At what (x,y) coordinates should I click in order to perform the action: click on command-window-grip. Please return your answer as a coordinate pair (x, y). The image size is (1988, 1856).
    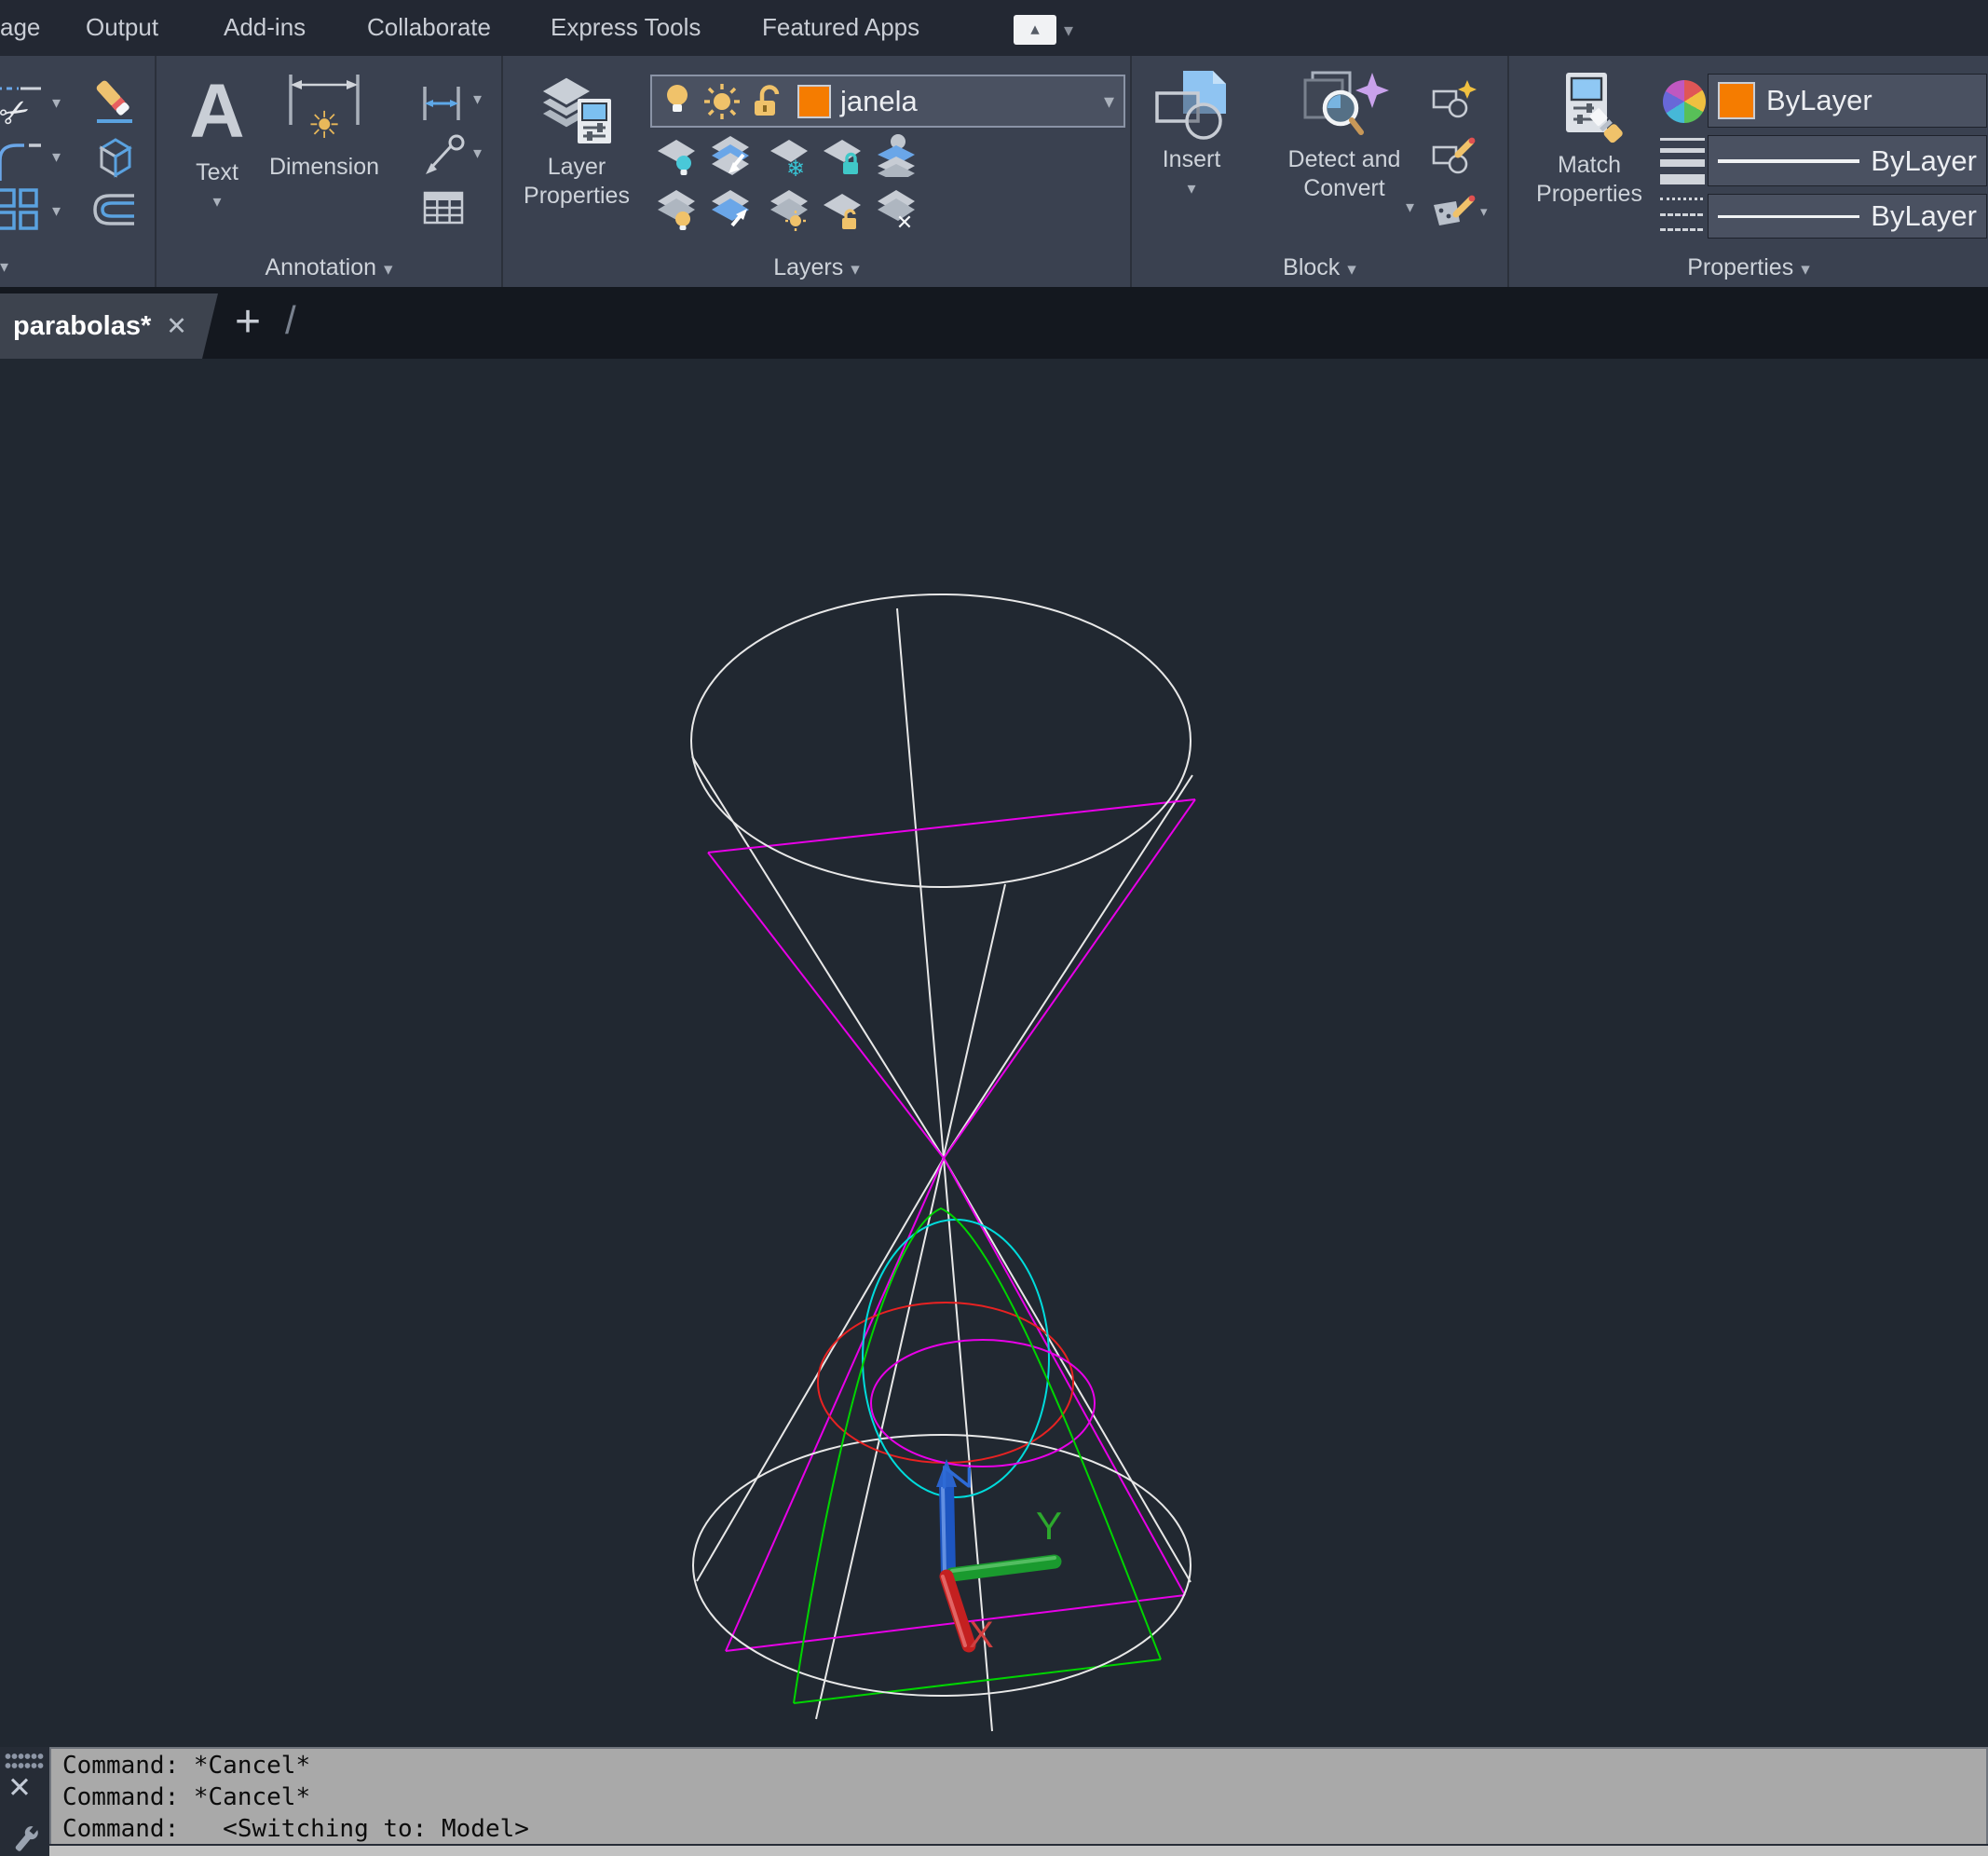
    Looking at the image, I should click on (24, 1760).